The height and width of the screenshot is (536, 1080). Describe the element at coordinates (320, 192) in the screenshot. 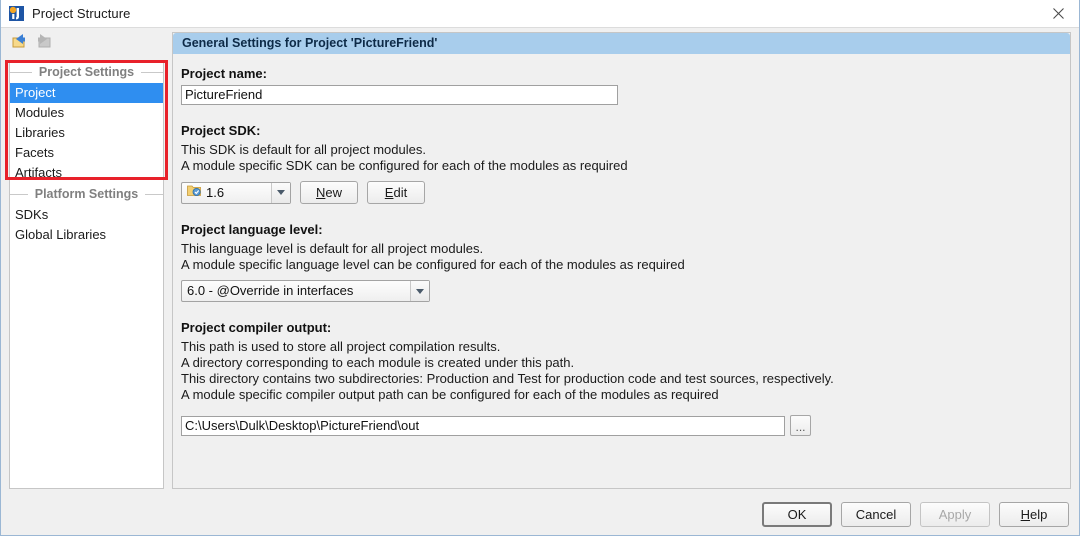

I see `new-sdk-mnemonic: N` at that location.